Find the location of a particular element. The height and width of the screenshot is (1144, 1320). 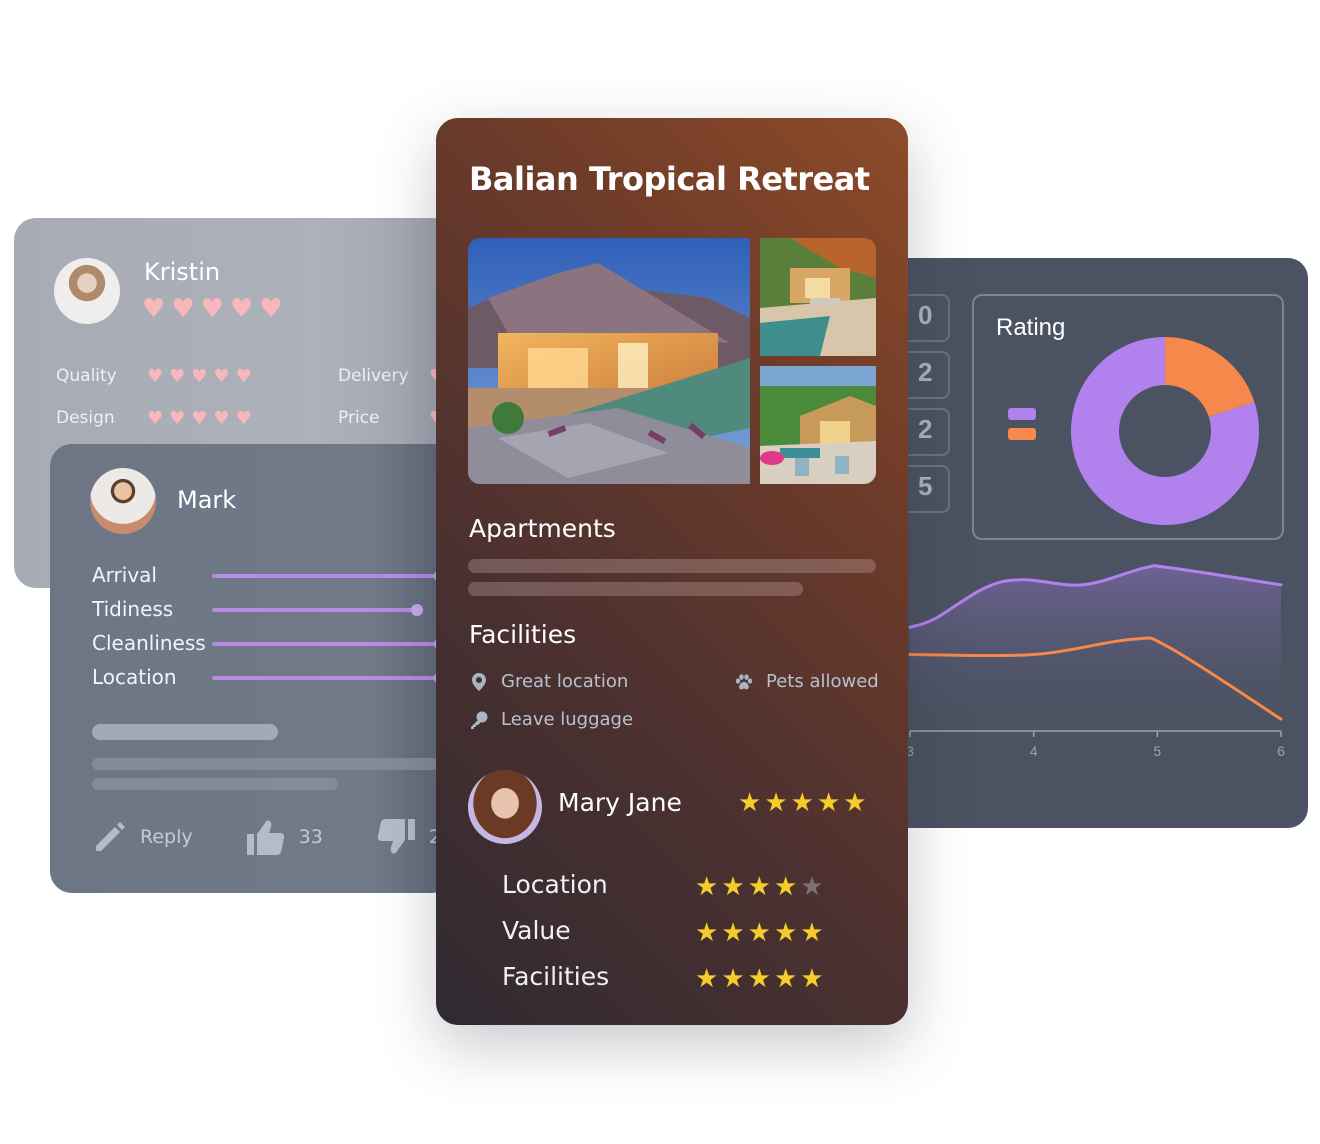

property-photo-main is located at coordinates (609, 361).